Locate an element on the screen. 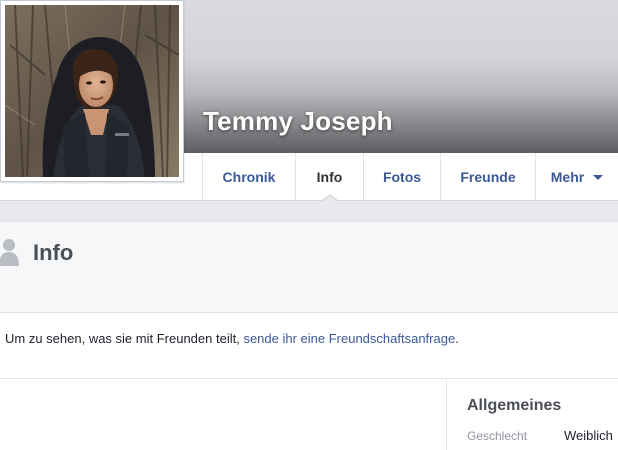  chevron-down-icon is located at coordinates (598, 177).